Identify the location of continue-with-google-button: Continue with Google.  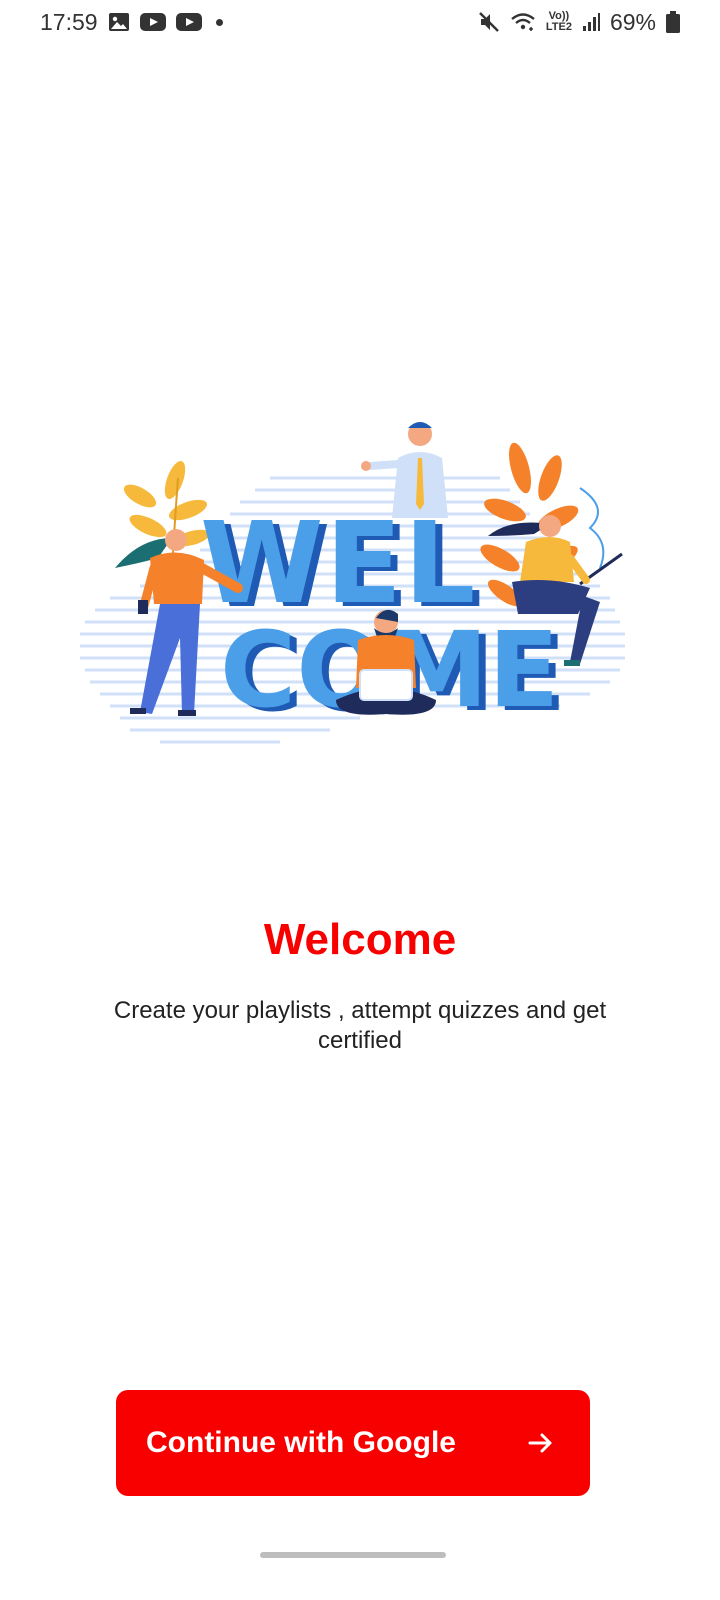
(353, 1443).